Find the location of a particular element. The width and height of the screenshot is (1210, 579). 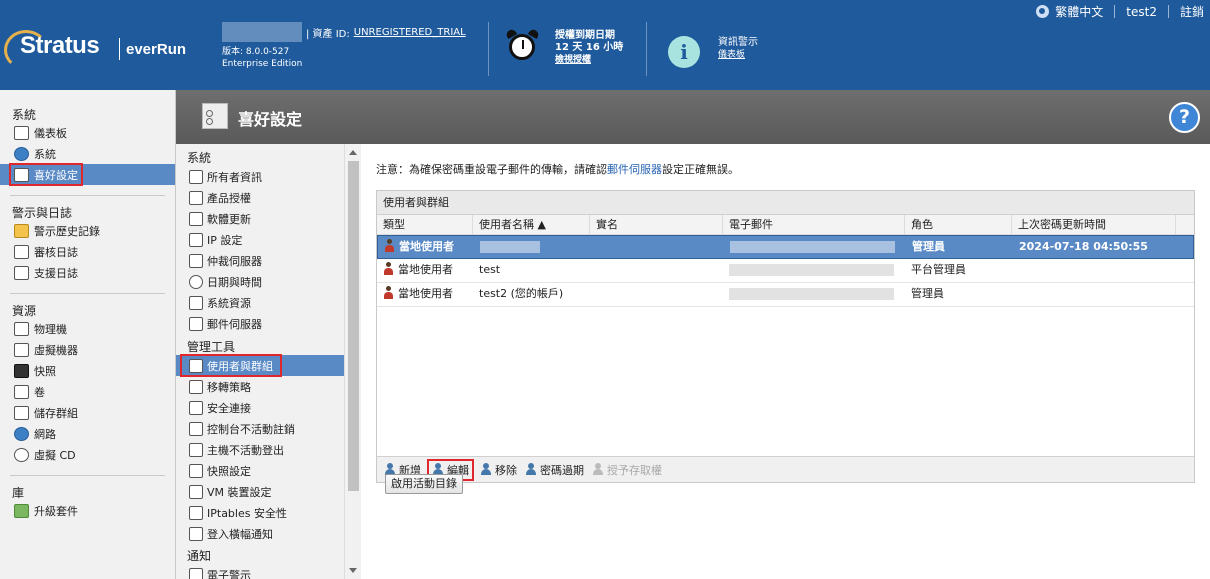

update-icon is located at coordinates (196, 218).